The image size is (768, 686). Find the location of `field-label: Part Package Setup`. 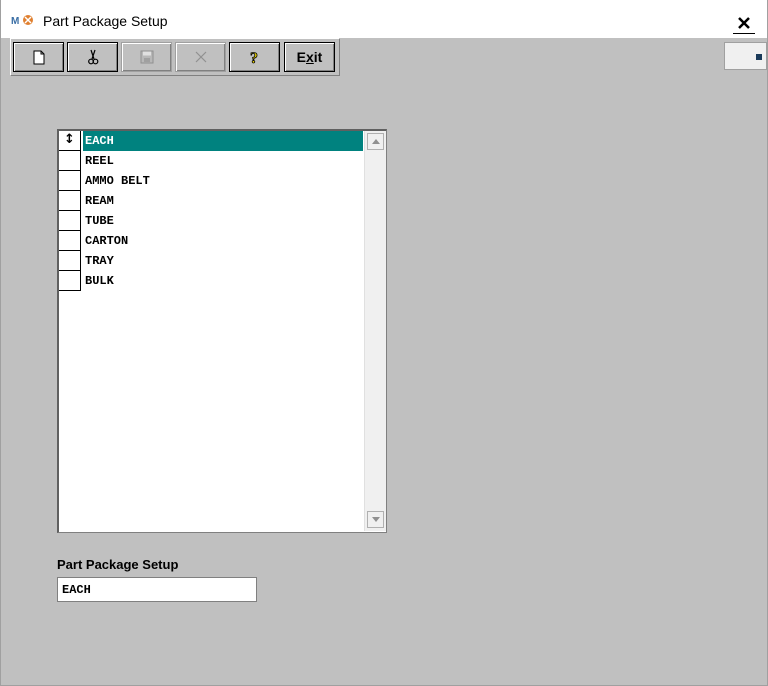

field-label: Part Package Setup is located at coordinates (118, 564).